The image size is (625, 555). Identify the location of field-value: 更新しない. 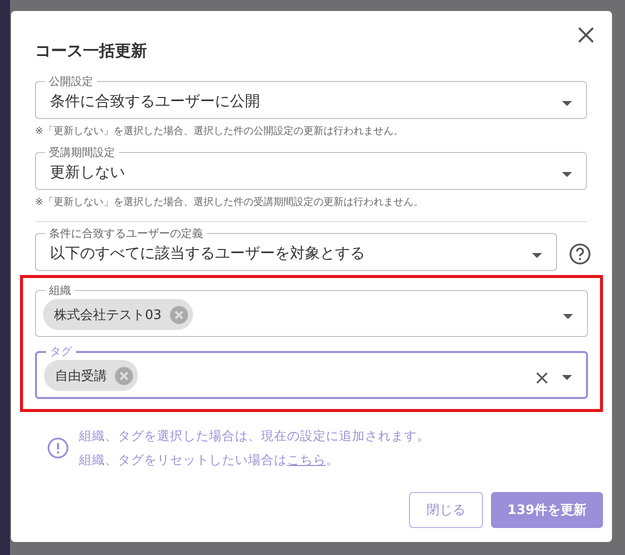
(88, 172).